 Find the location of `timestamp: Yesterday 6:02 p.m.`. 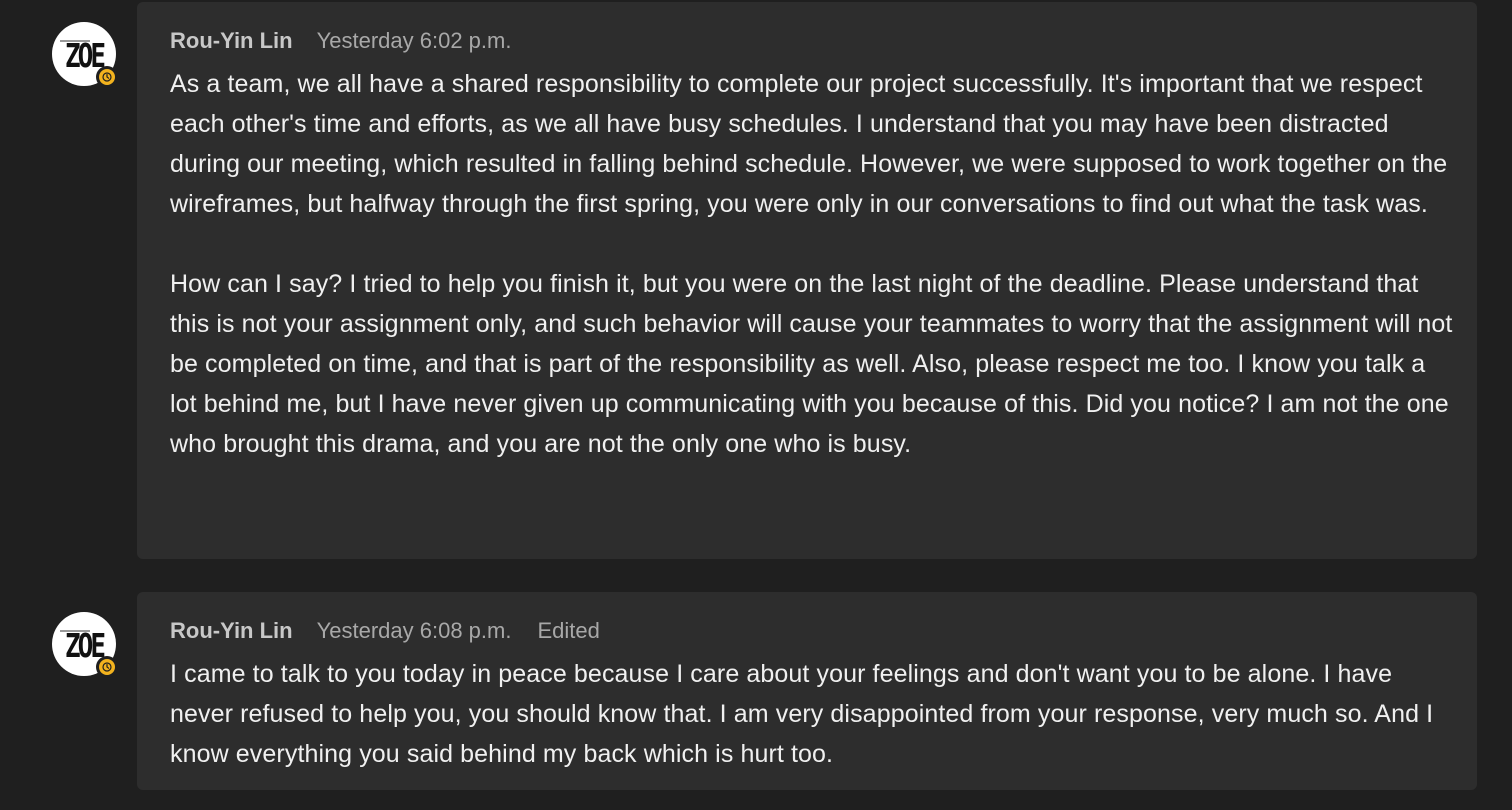

timestamp: Yesterday 6:02 p.m. is located at coordinates (414, 40).